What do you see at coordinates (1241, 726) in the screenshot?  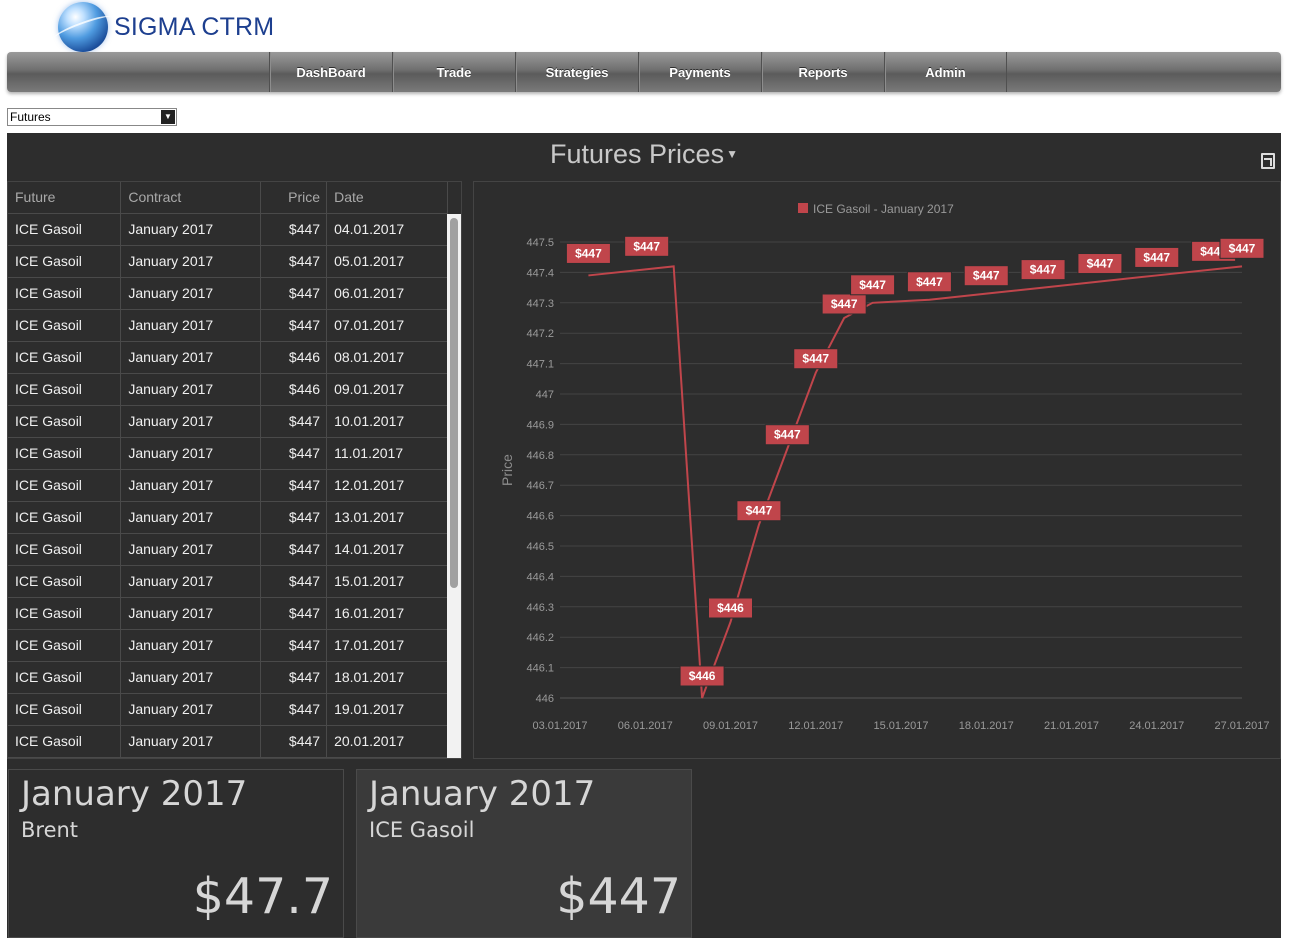 I see `x-tick-label: 27.01.2017` at bounding box center [1241, 726].